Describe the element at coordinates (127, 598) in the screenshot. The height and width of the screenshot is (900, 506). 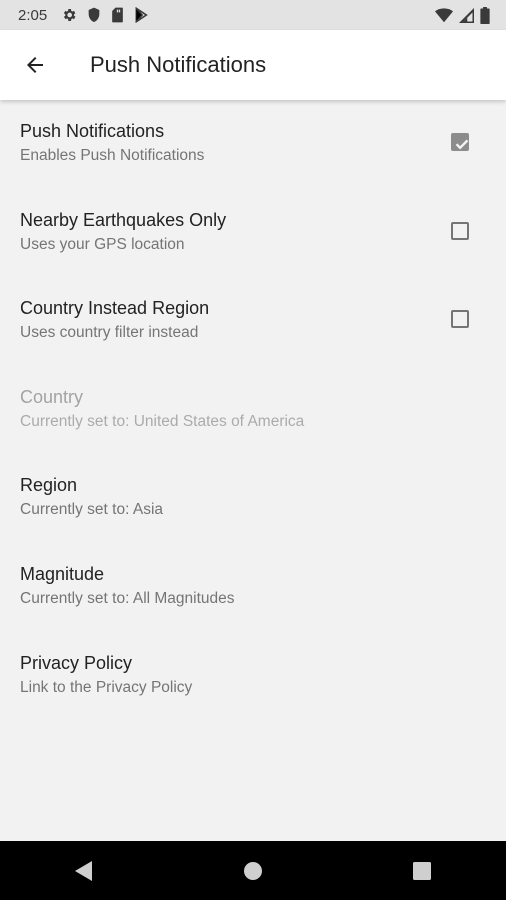
I see `pref-summary: Currently set to: All Magnitudes` at that location.